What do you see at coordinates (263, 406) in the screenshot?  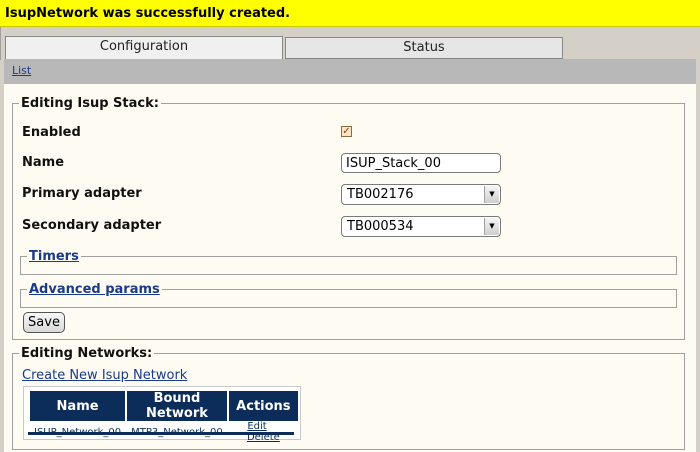 I see `column-header-actions: Actions` at bounding box center [263, 406].